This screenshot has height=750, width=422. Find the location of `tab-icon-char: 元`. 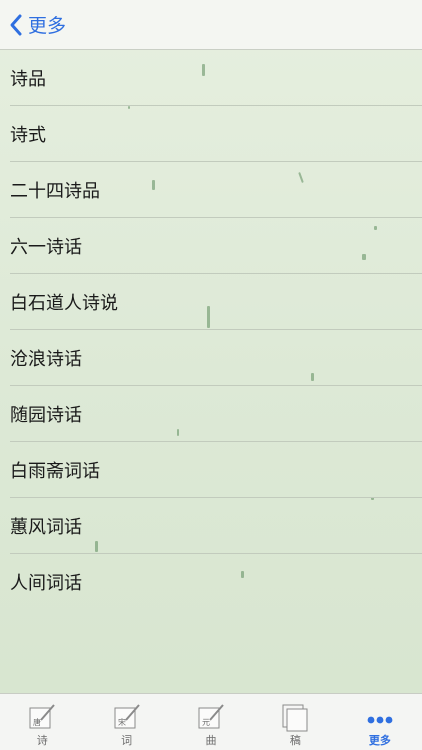

tab-icon-char: 元 is located at coordinates (206, 722).